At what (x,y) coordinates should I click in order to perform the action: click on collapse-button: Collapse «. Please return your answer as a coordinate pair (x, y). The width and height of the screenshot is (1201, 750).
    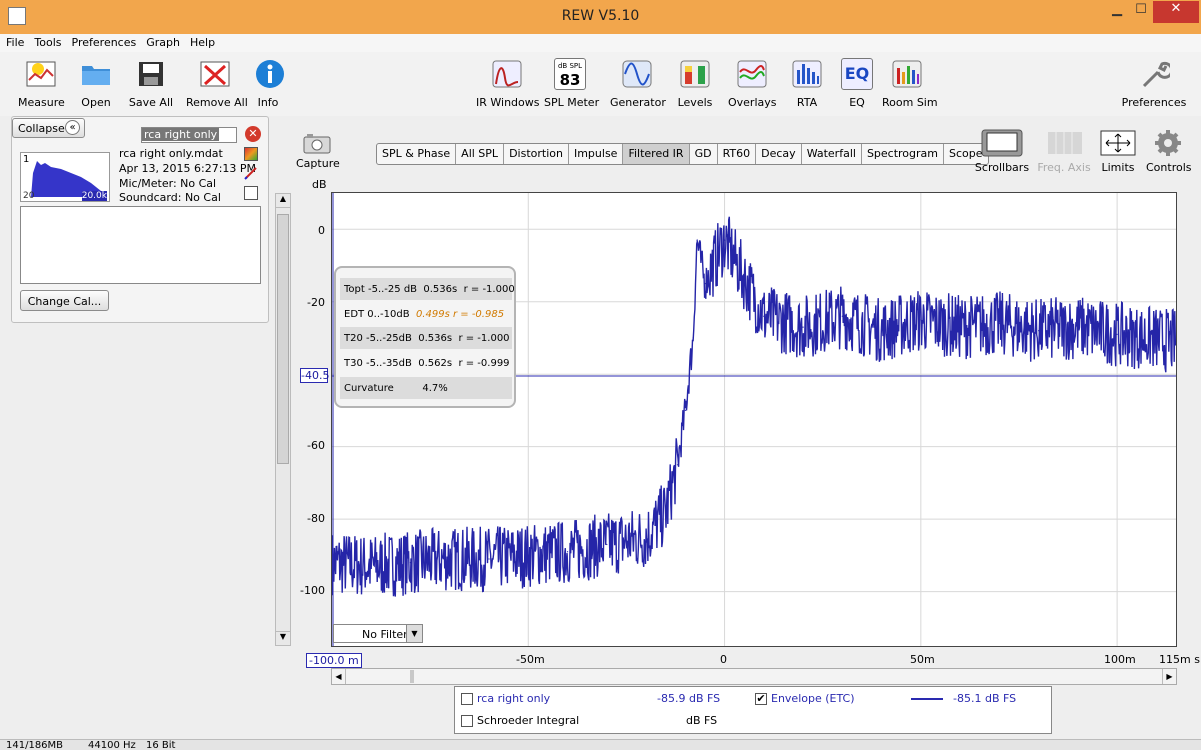
    Looking at the image, I should click on (48, 128).